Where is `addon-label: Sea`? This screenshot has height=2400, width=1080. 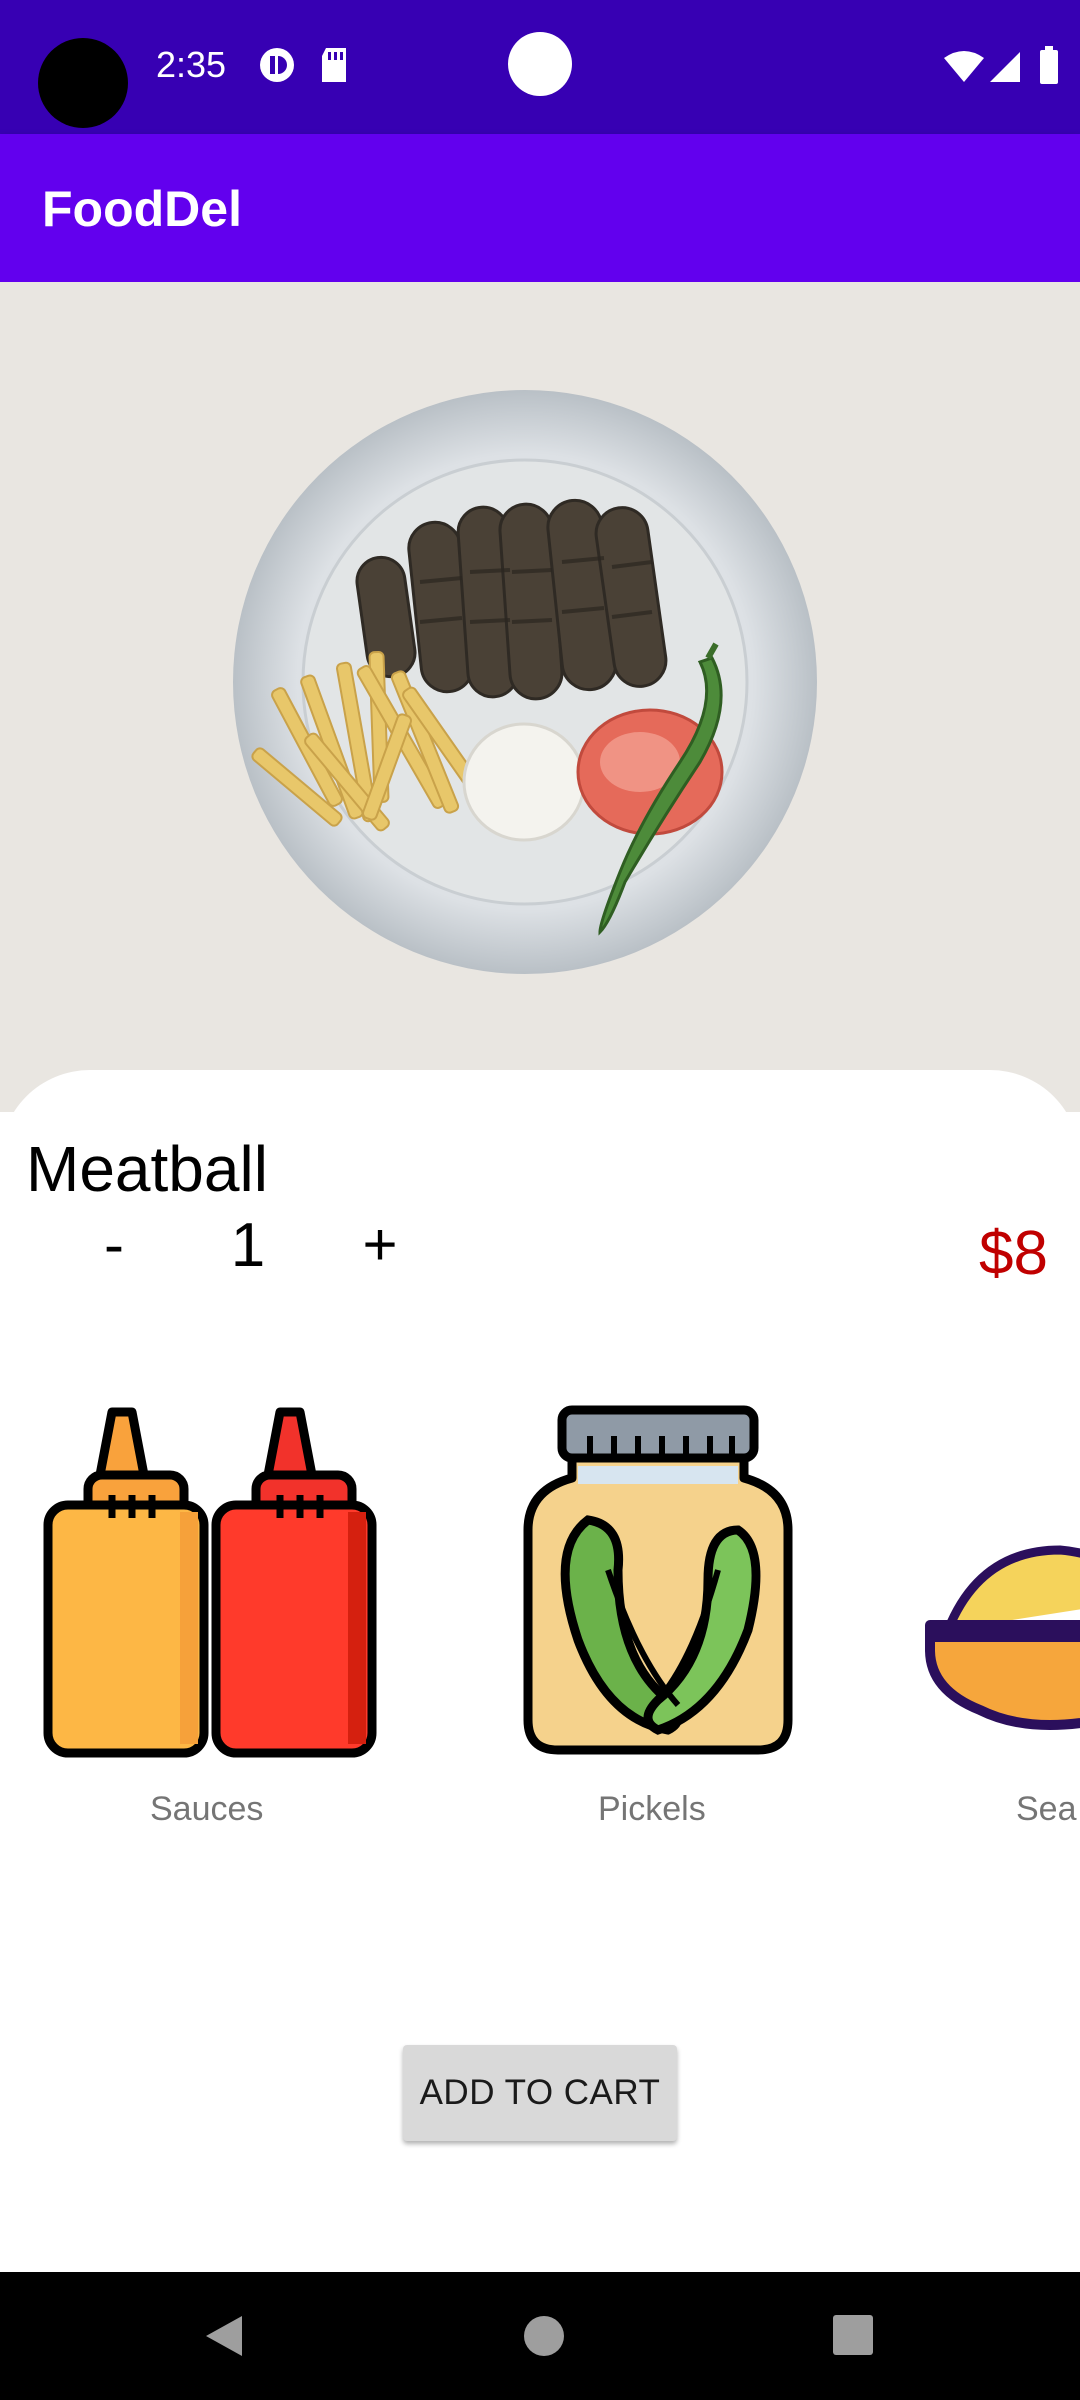
addon-label: Sea is located at coordinates (1046, 1809).